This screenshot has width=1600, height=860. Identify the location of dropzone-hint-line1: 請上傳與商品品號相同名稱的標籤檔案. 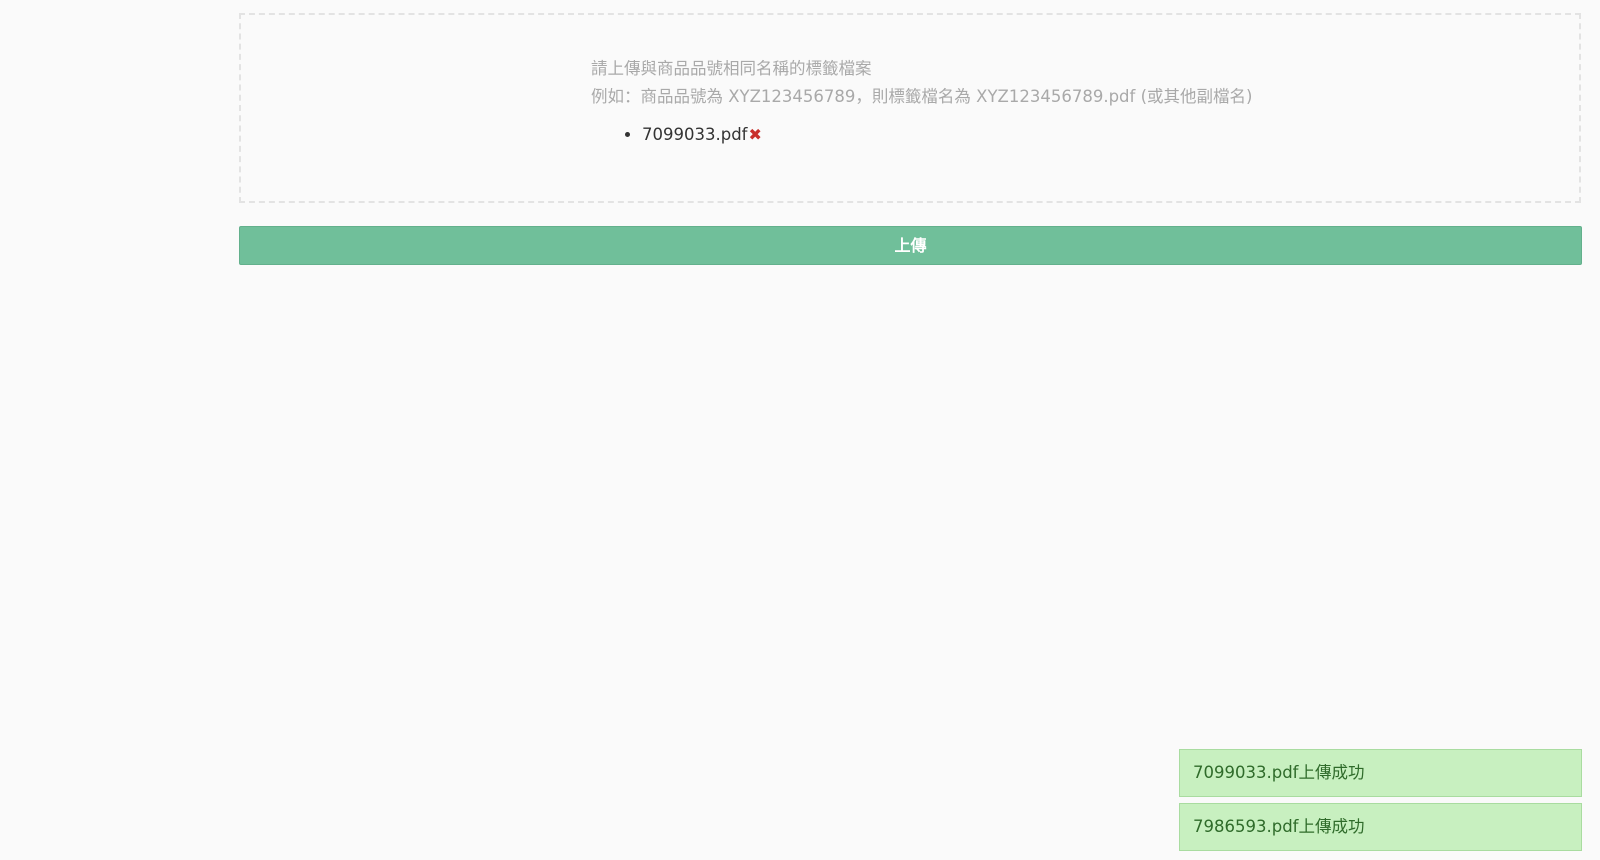
(731, 68).